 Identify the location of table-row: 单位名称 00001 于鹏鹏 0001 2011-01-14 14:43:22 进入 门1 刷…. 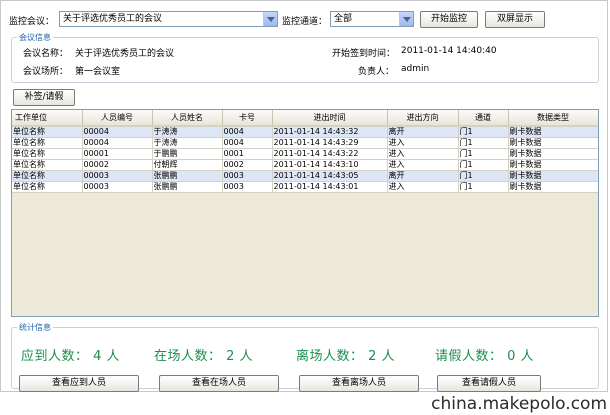
(305, 154).